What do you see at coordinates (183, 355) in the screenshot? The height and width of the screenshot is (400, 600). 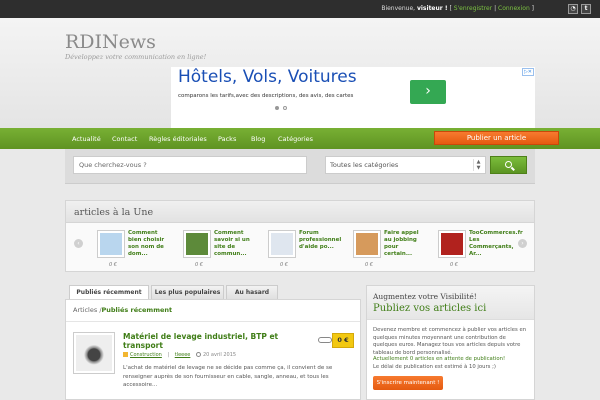 I see `article-author: tleeee` at bounding box center [183, 355].